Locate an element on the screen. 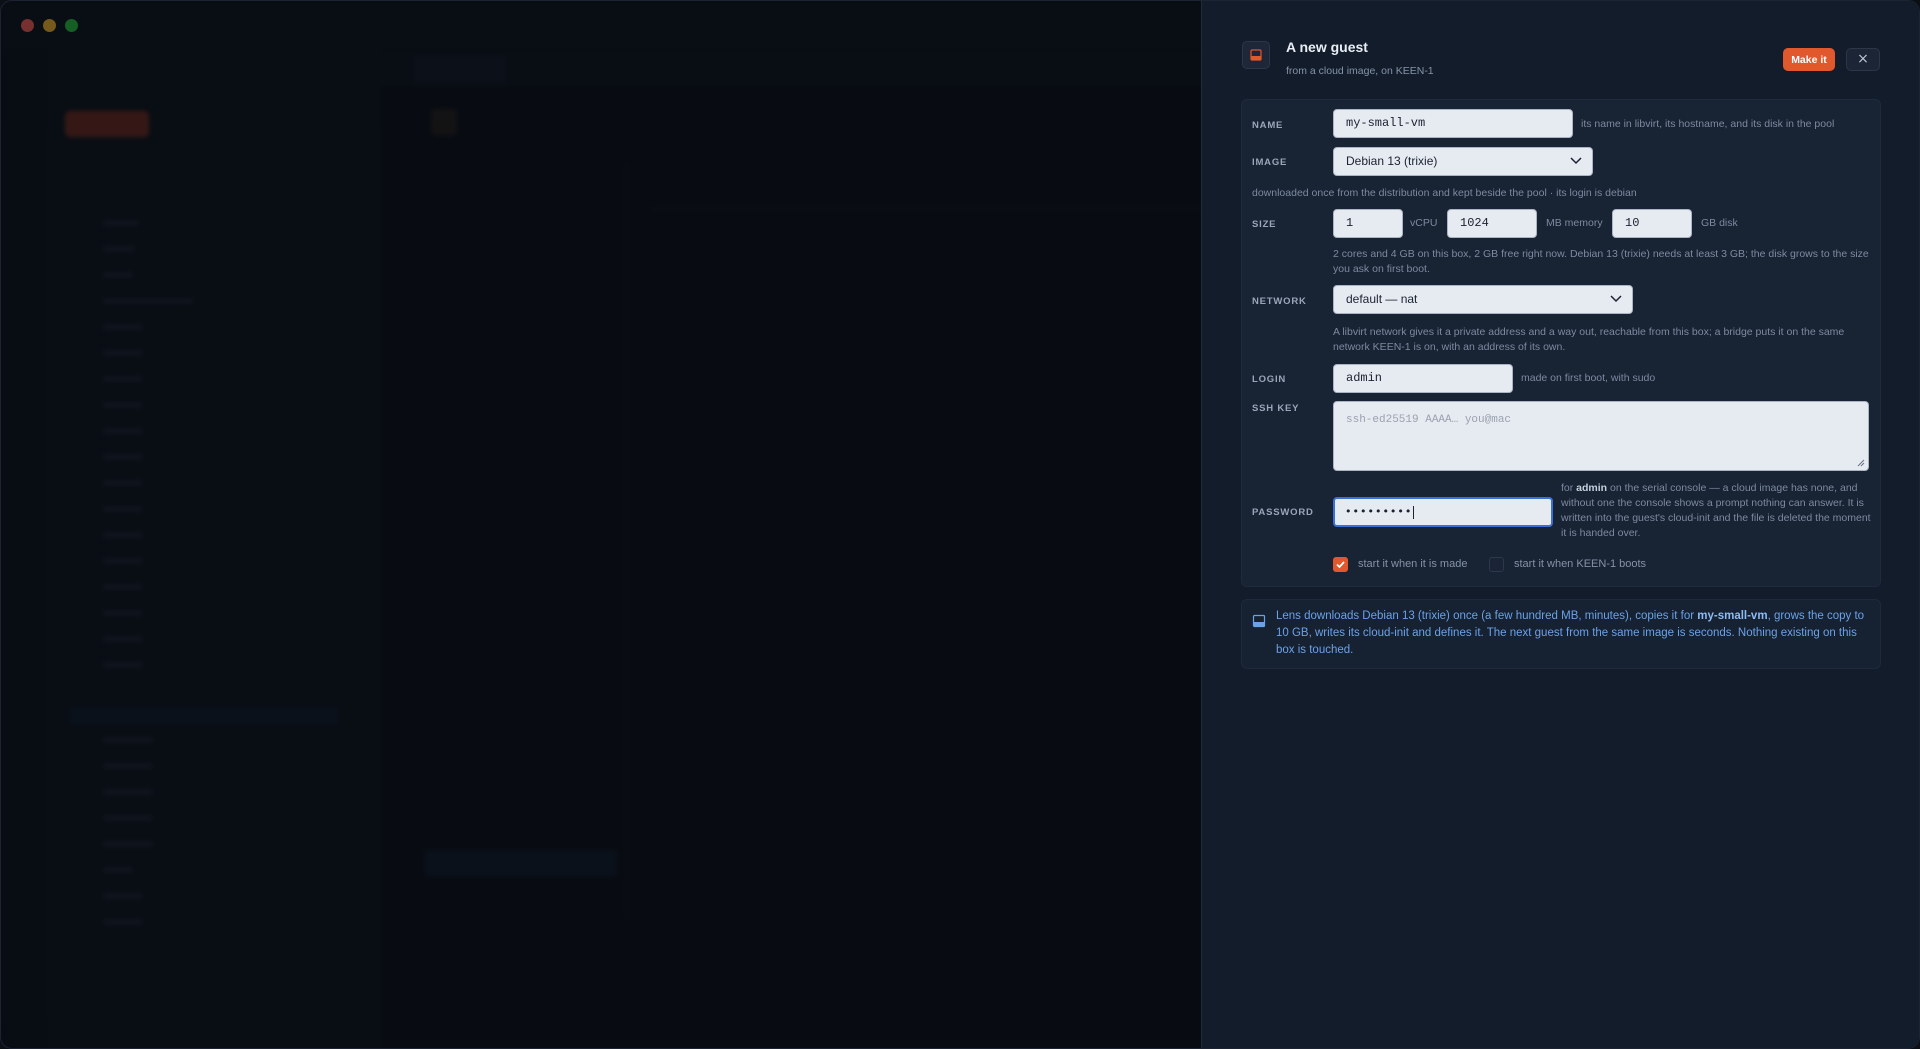 Image resolution: width=1920 pixels, height=1049 pixels. text-caret is located at coordinates (1414, 512).